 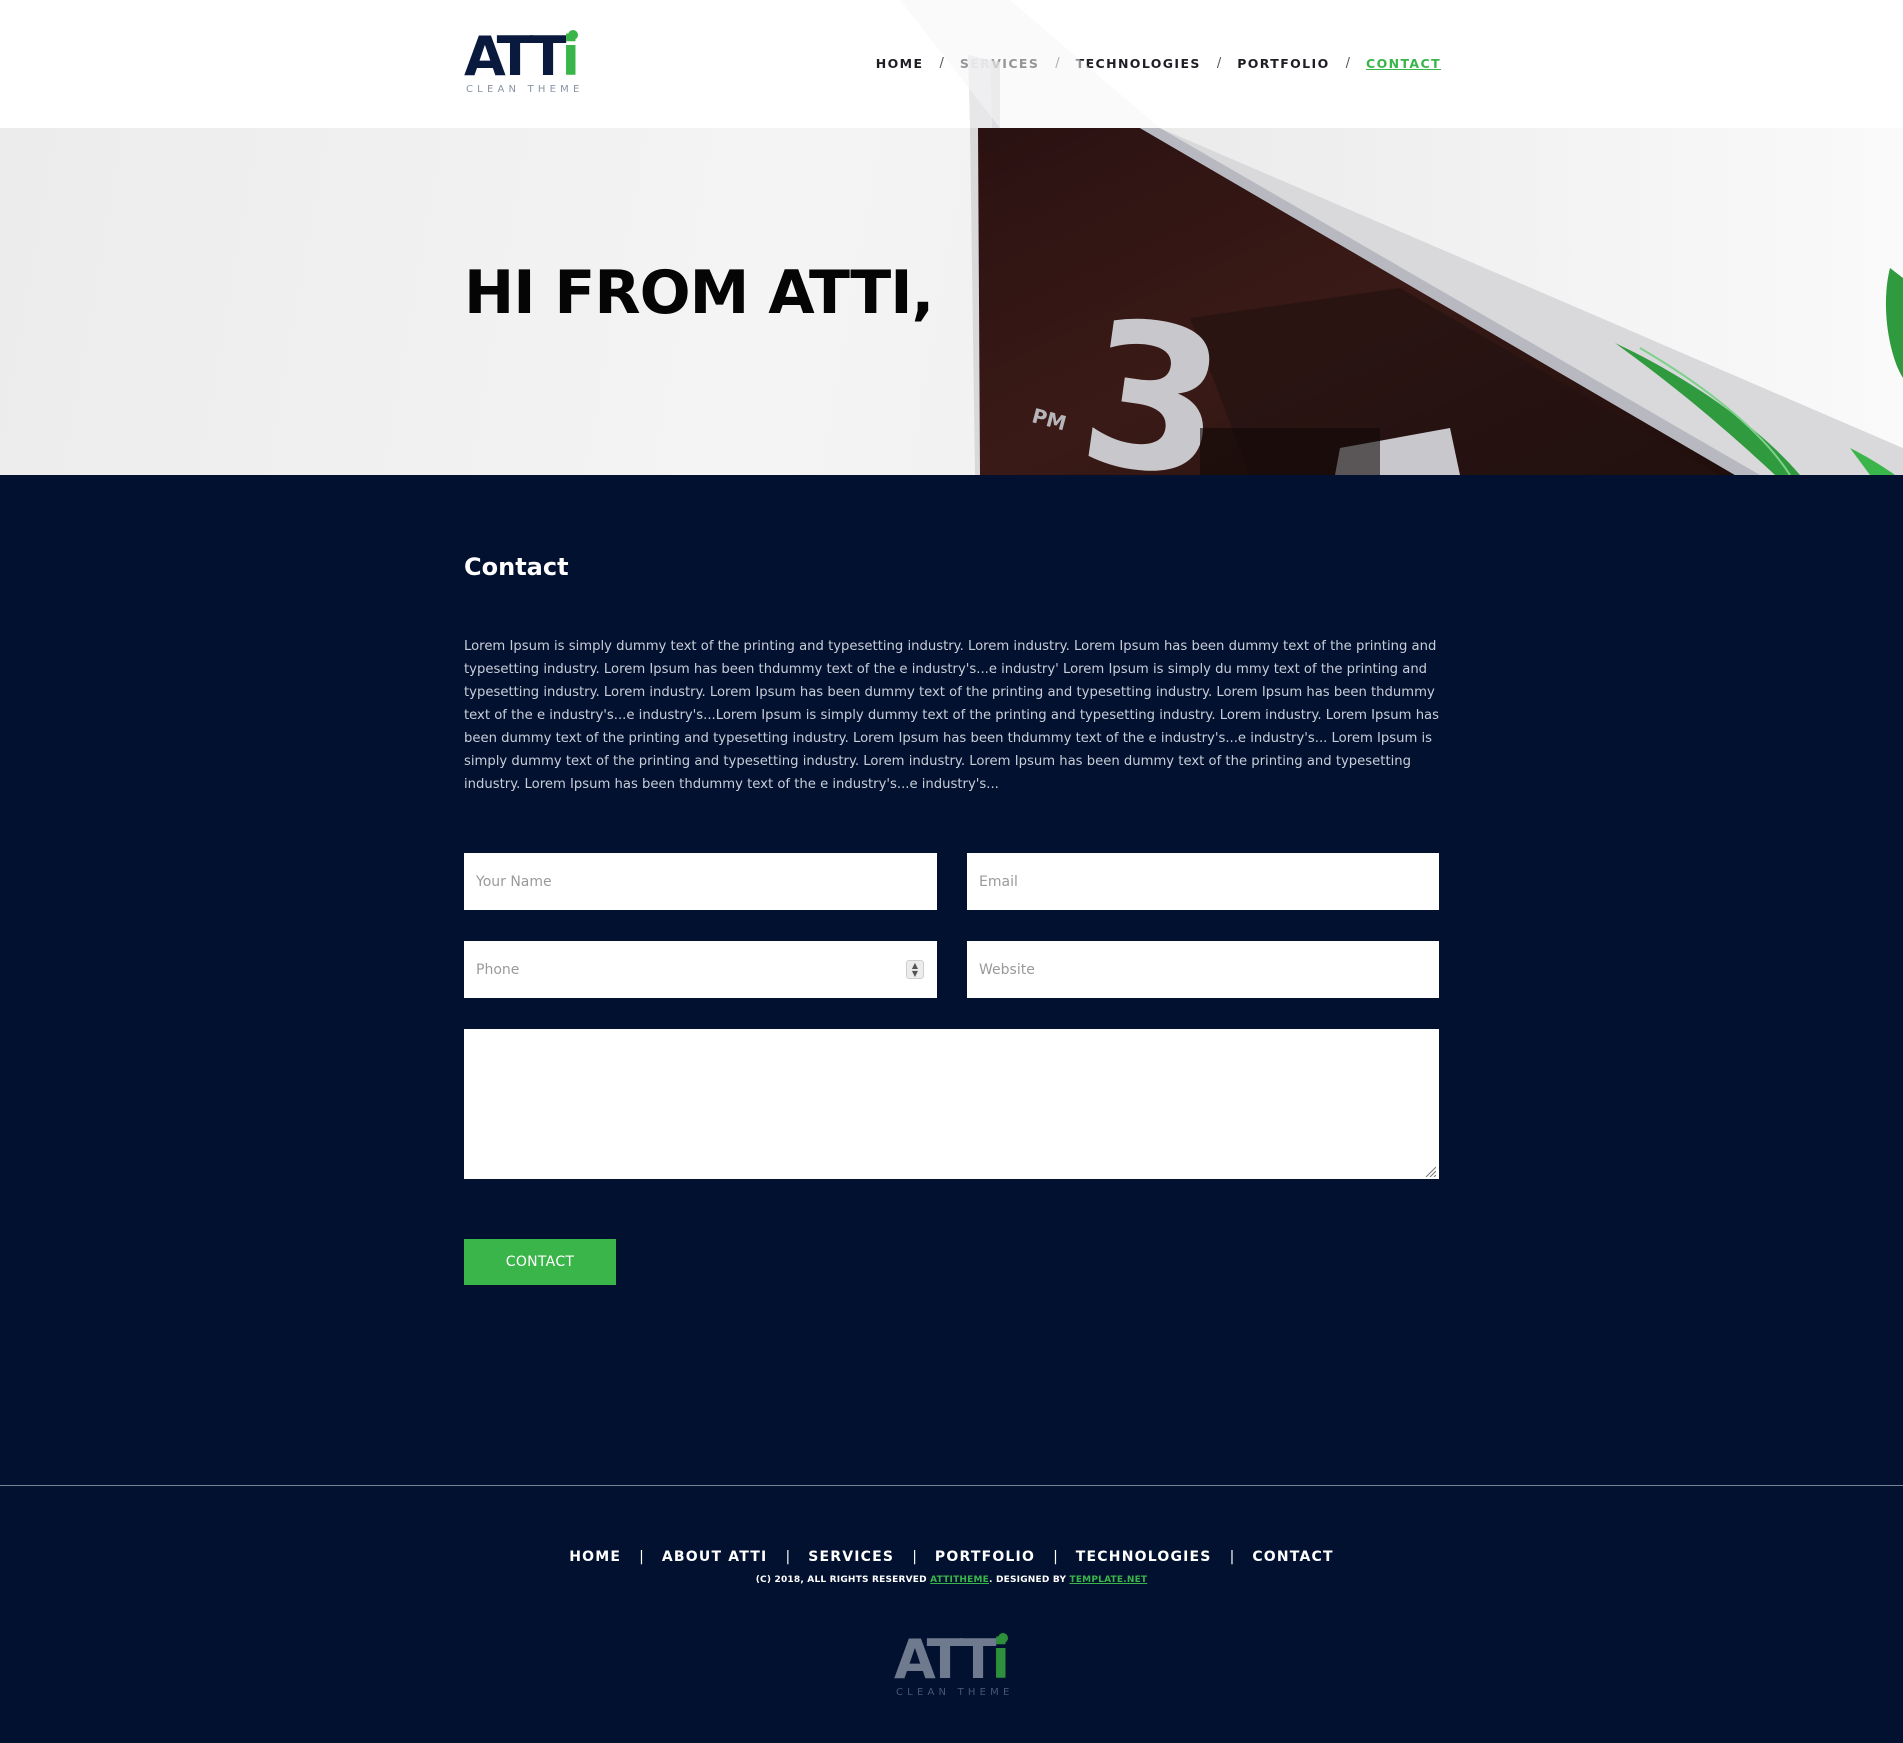 What do you see at coordinates (1403, 63) in the screenshot?
I see `nav-contact: CONTACT` at bounding box center [1403, 63].